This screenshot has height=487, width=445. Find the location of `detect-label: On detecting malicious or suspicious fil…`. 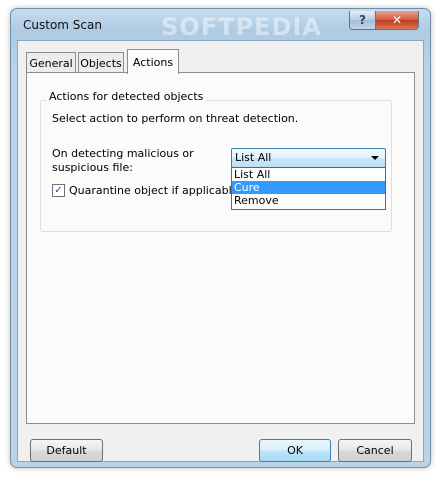

detect-label: On detecting malicious or suspicious fil… is located at coordinates (123, 160).